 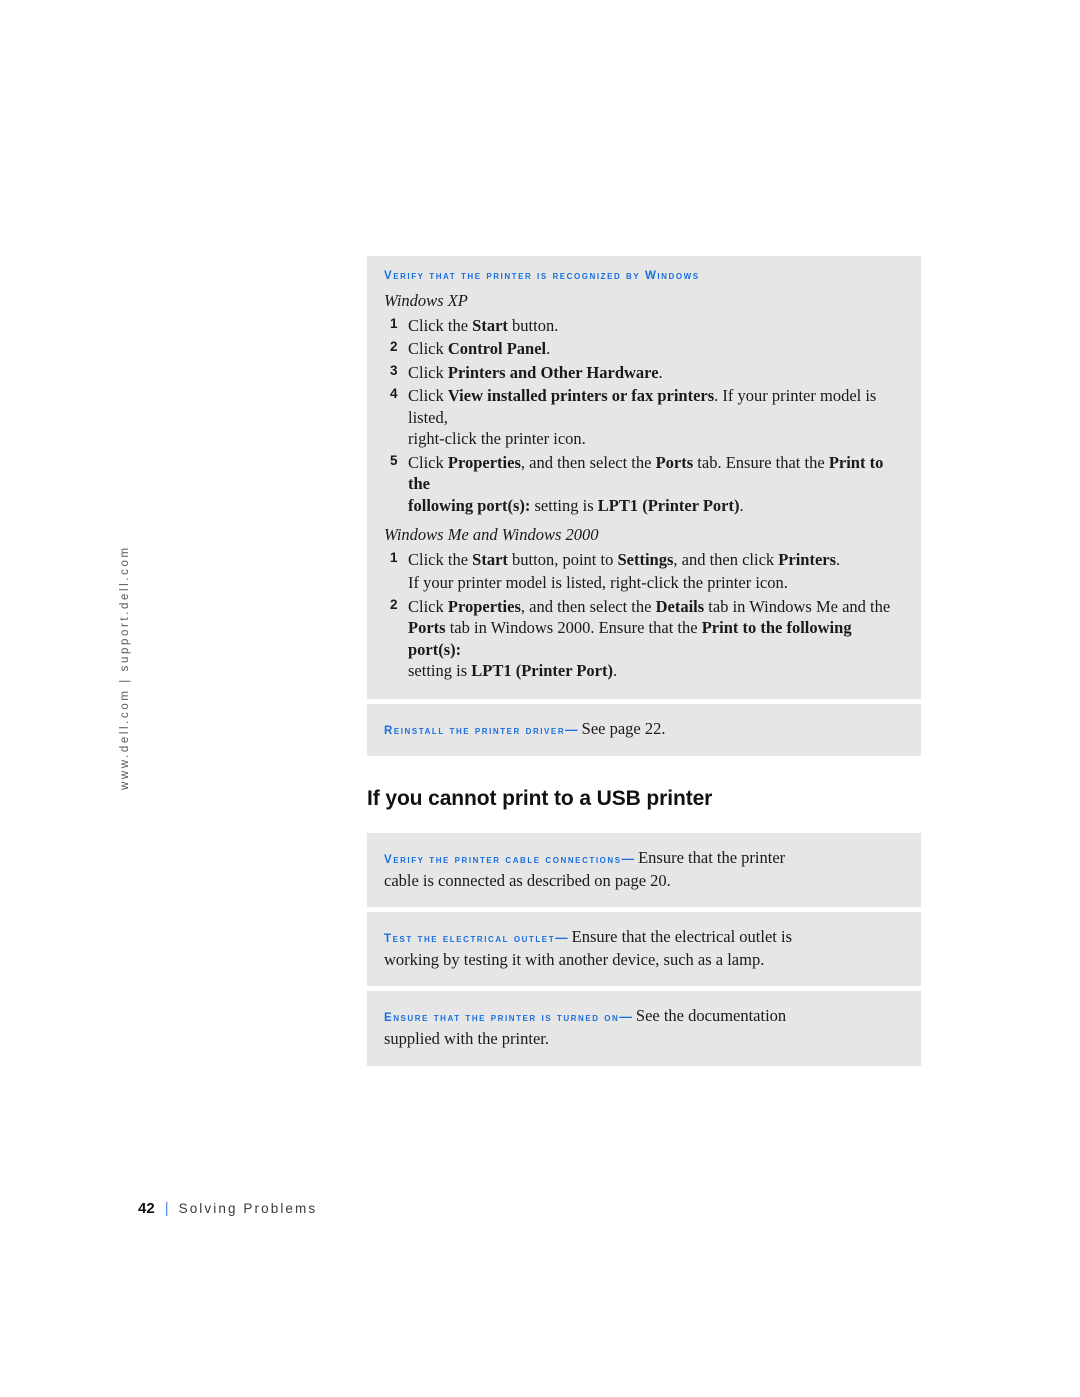 What do you see at coordinates (475, 730) in the screenshot?
I see `tip-heading-reinstall-driver: Reinstall the printer driver` at bounding box center [475, 730].